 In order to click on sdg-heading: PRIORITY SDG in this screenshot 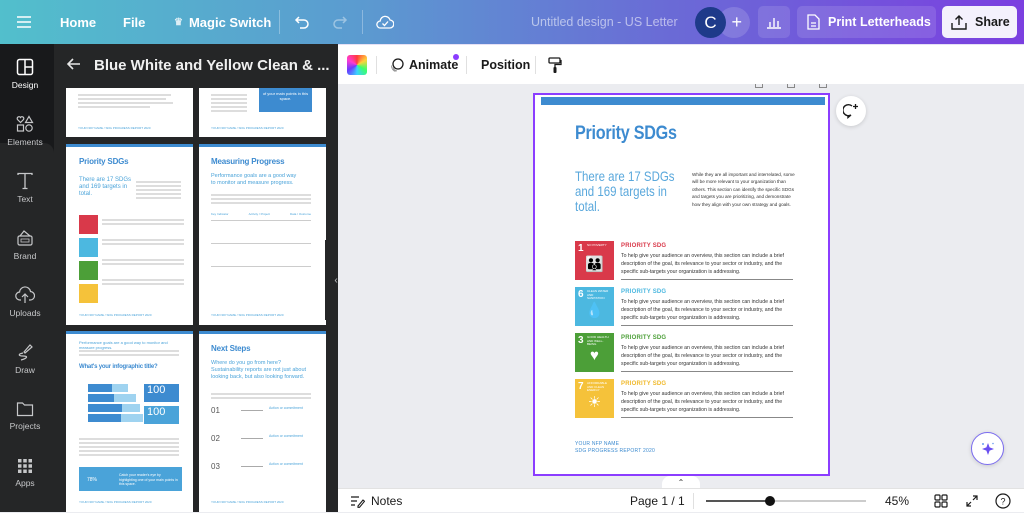, I will do `click(644, 292)`.